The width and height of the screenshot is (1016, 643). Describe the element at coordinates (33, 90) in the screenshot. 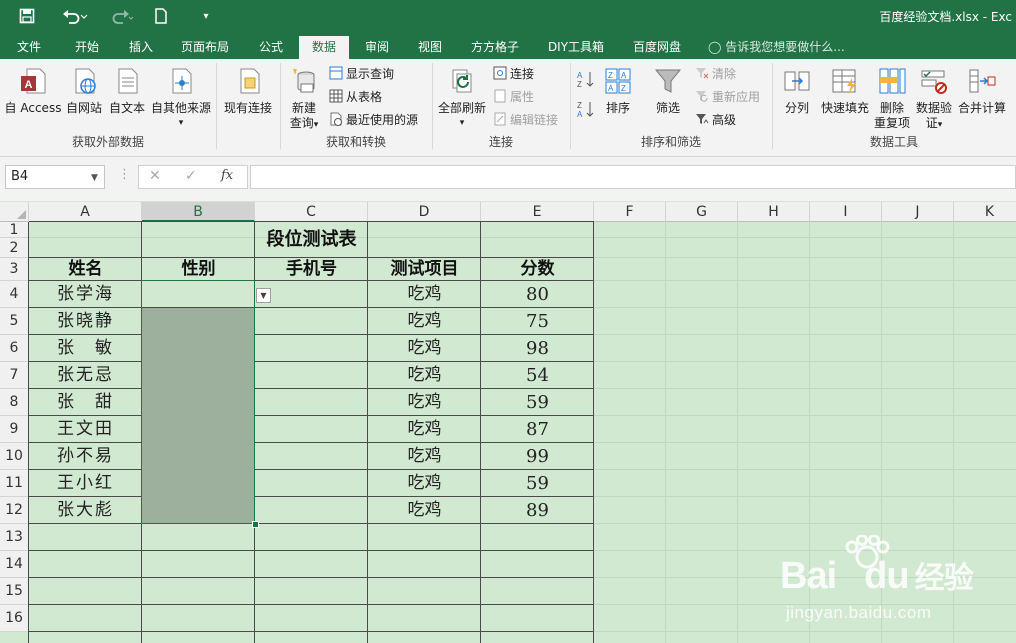

I see `from-access-button: A 自 Access` at that location.